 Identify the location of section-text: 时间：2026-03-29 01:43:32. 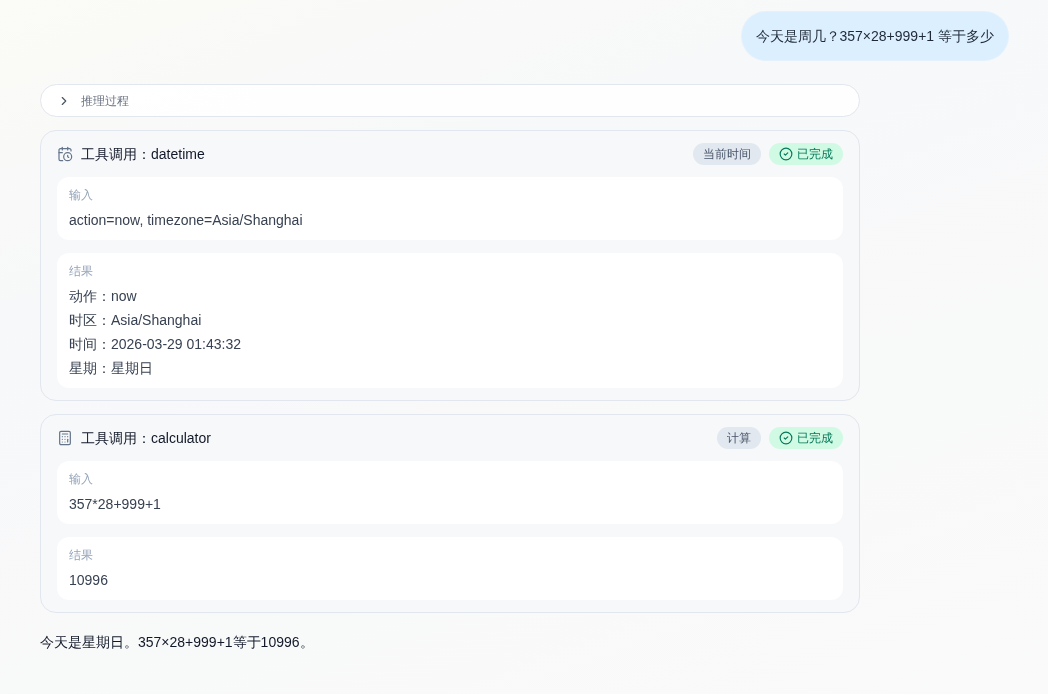
(155, 344).